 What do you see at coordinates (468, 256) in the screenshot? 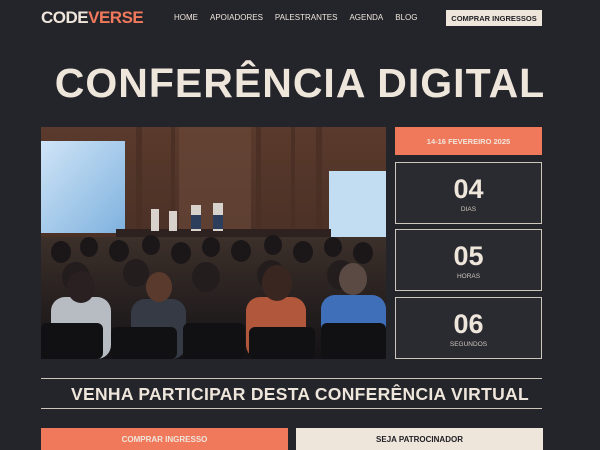
I see `countdown-hours-value: 05` at bounding box center [468, 256].